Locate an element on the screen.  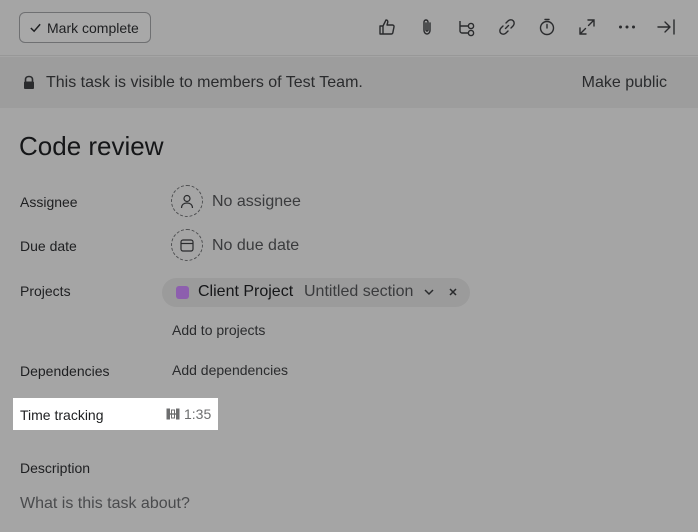
link-icon is located at coordinates (507, 27).